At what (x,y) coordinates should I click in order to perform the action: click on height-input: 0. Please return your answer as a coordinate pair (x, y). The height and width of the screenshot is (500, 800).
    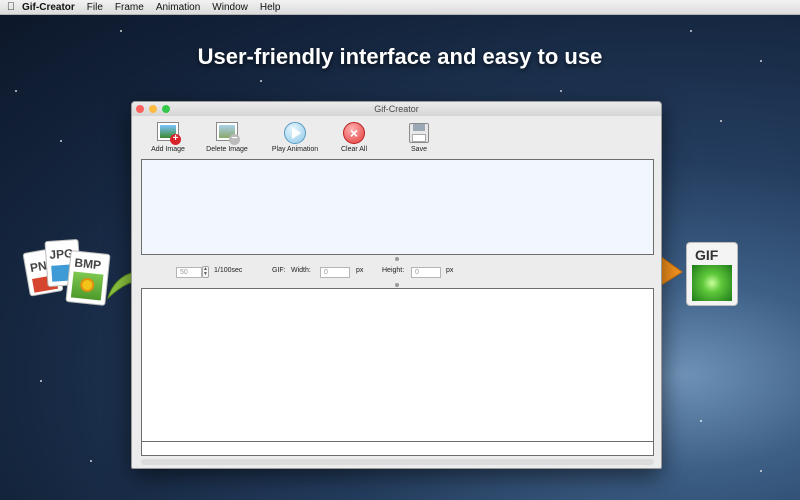
    Looking at the image, I should click on (426, 272).